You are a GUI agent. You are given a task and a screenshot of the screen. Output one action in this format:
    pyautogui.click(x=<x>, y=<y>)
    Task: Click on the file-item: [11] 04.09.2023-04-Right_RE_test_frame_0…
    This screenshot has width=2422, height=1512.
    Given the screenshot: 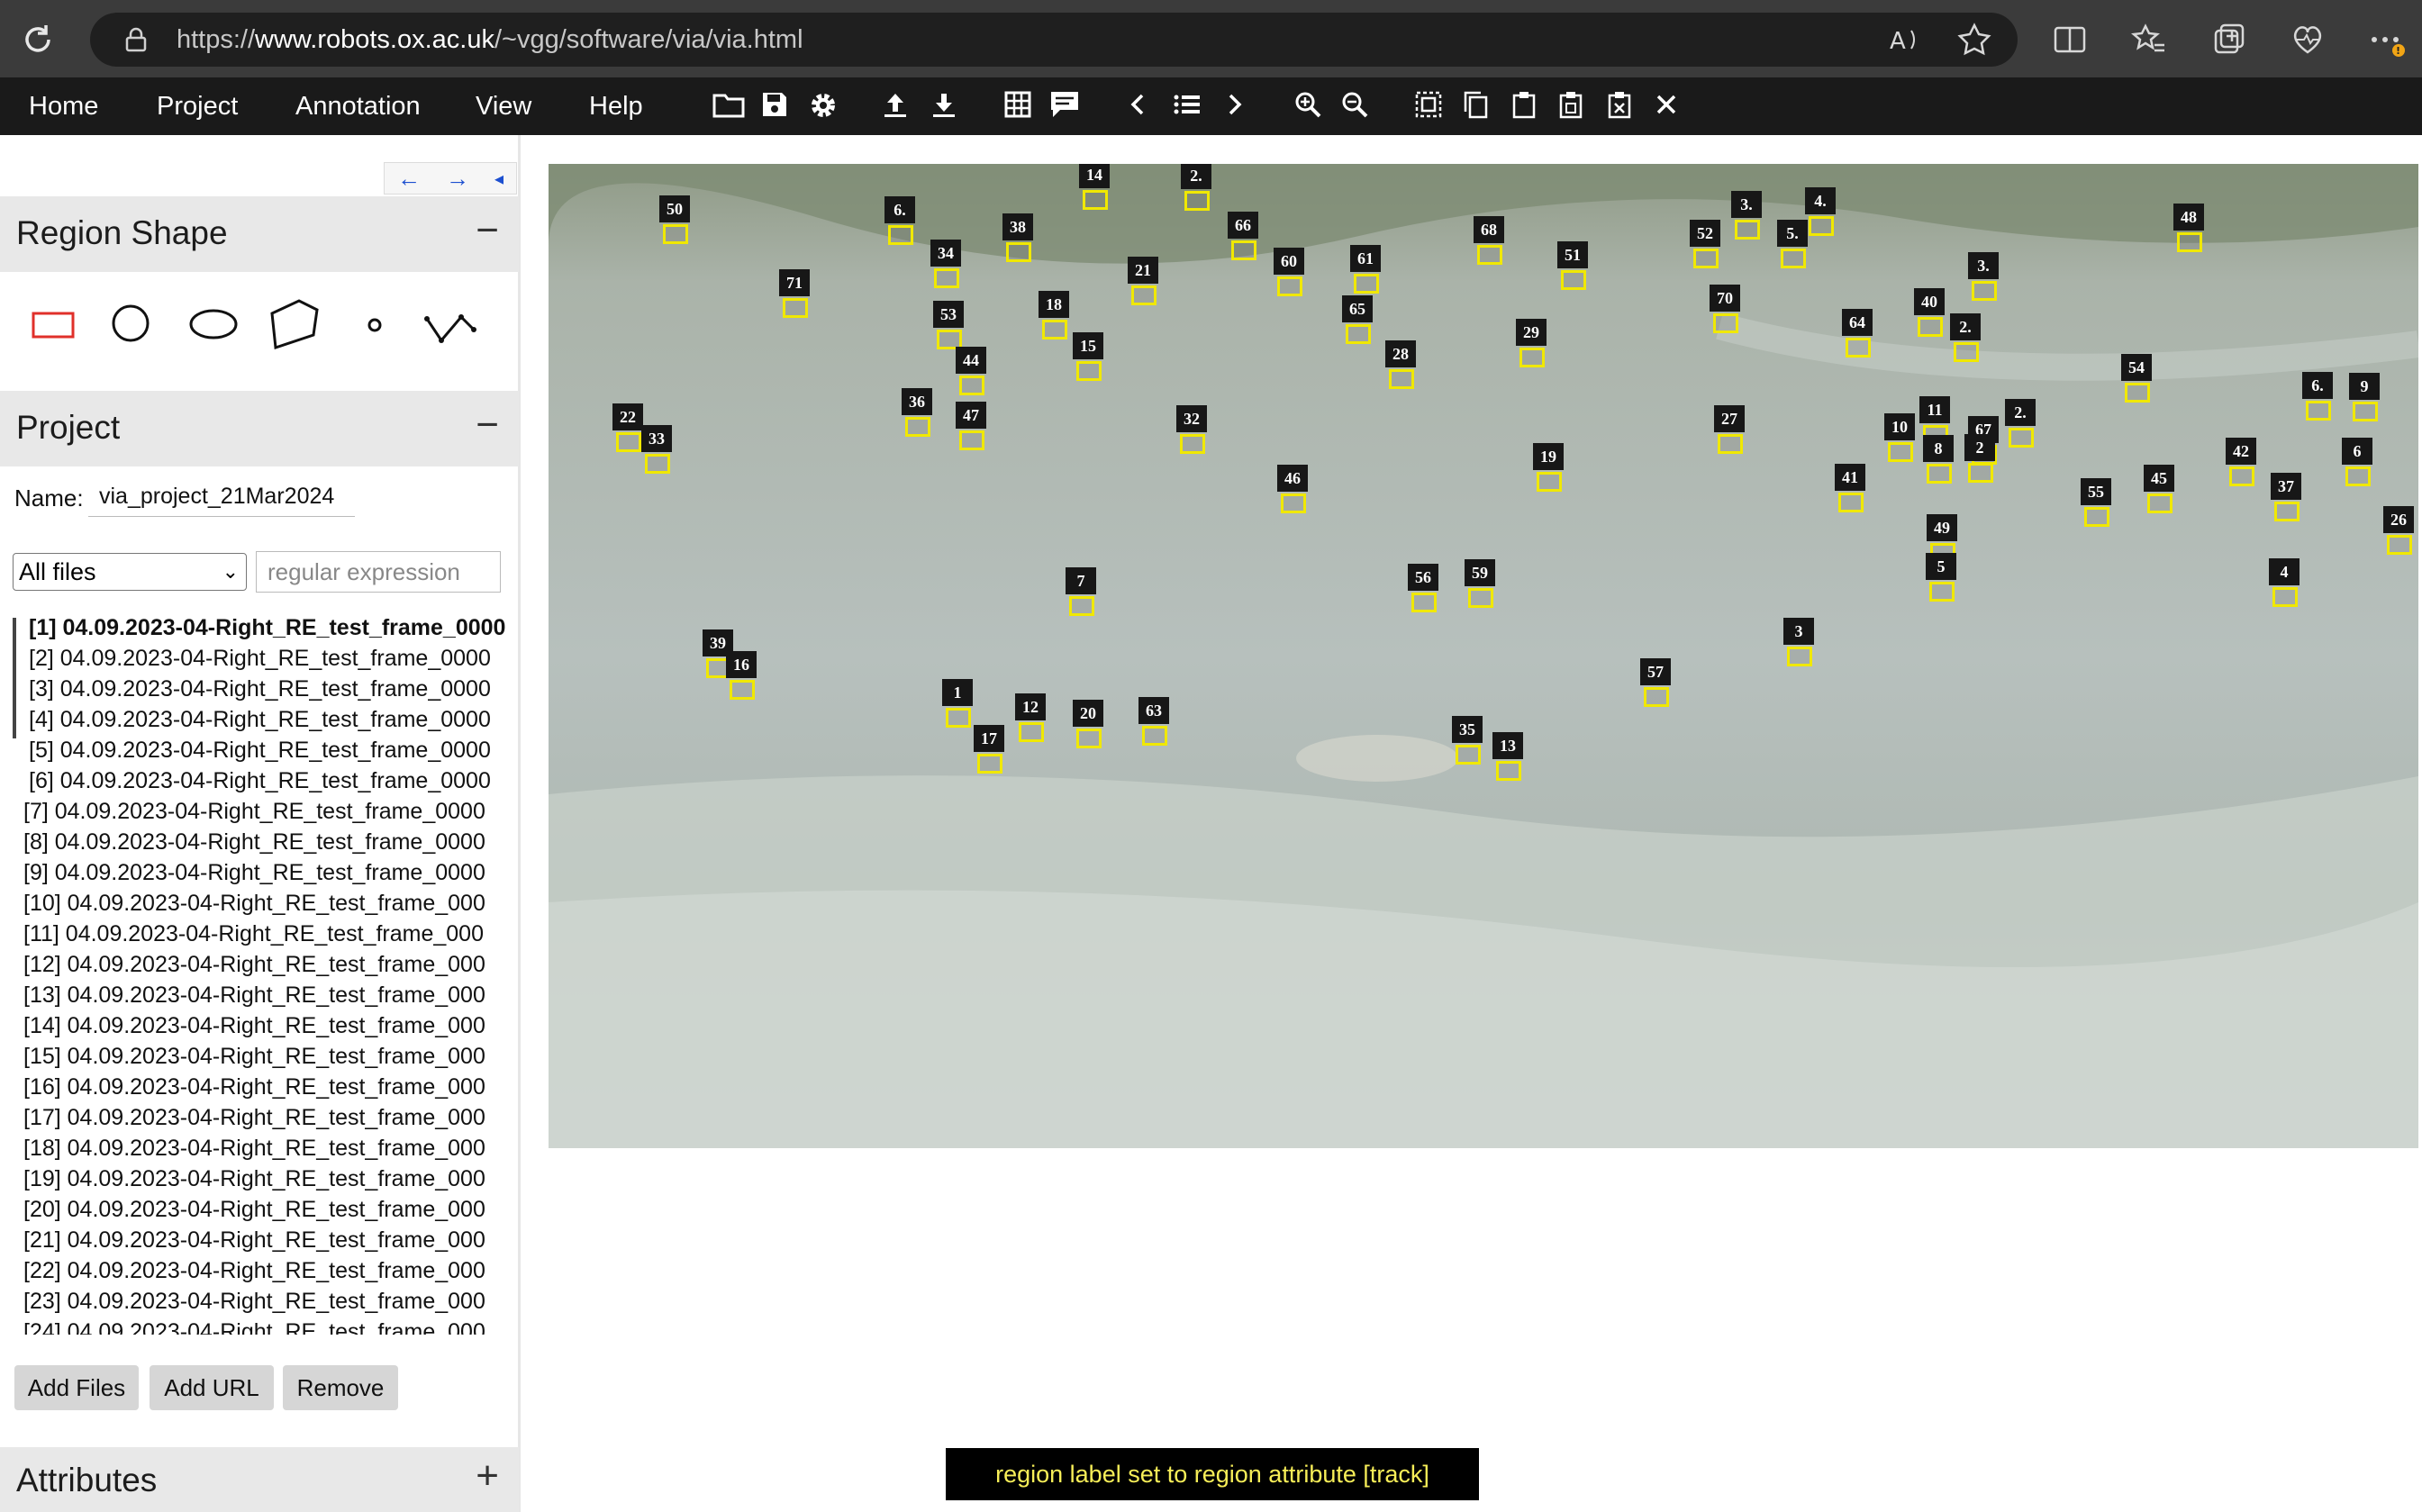 What is the action you would take?
    pyautogui.click(x=265, y=934)
    